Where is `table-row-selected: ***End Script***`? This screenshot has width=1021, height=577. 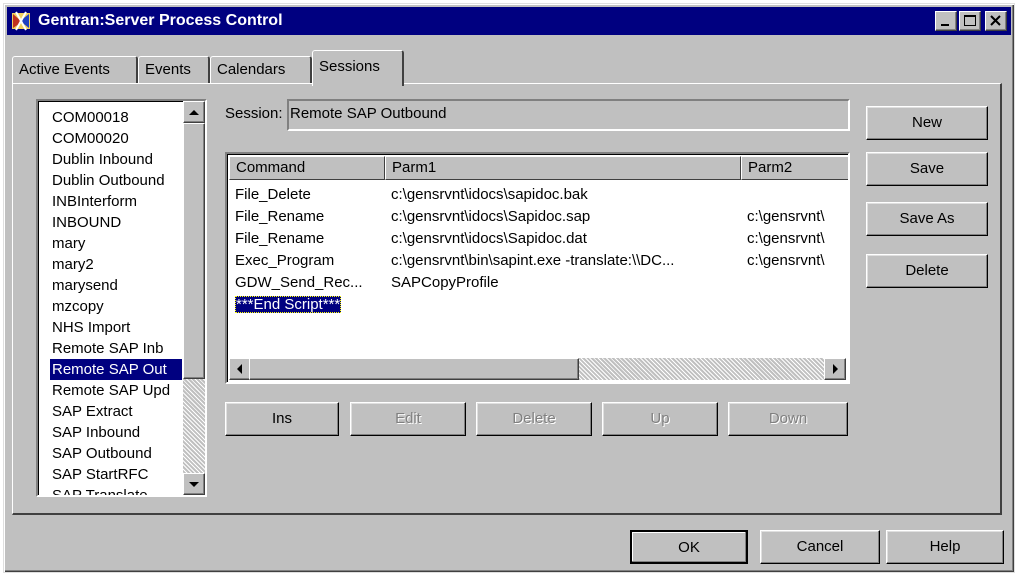
table-row-selected: ***End Script*** is located at coordinates (538, 305).